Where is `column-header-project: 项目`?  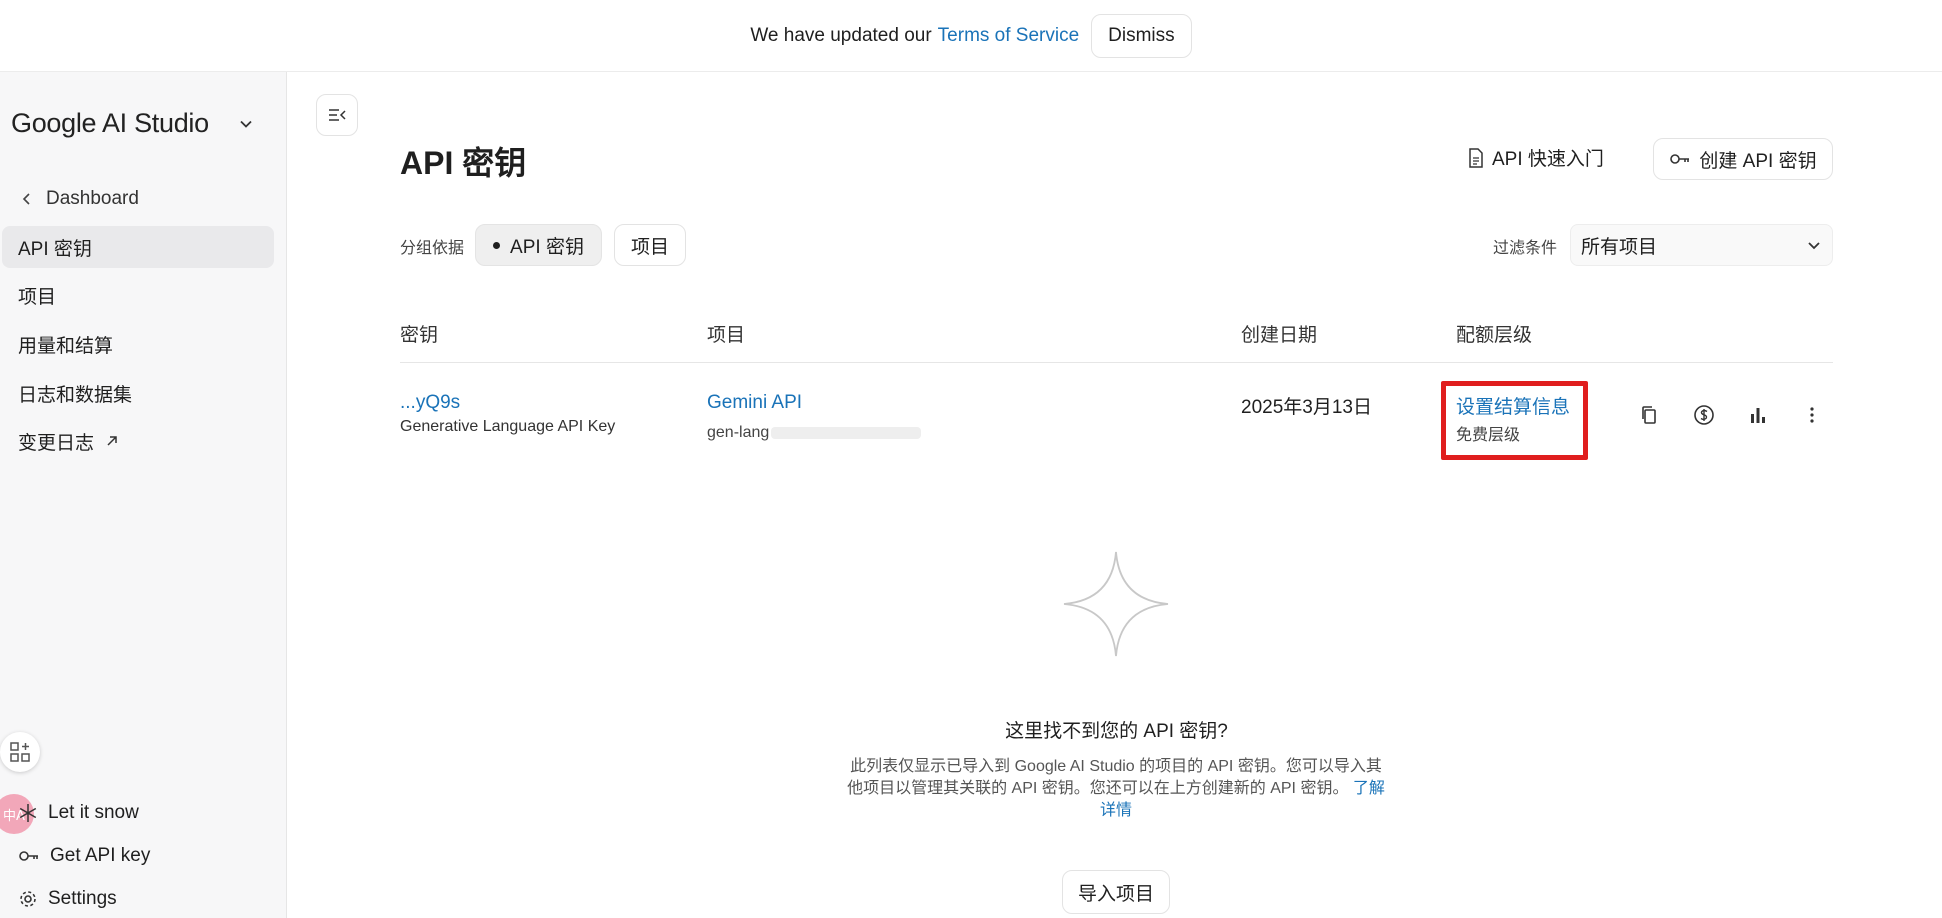 column-header-project: 项目 is located at coordinates (726, 335).